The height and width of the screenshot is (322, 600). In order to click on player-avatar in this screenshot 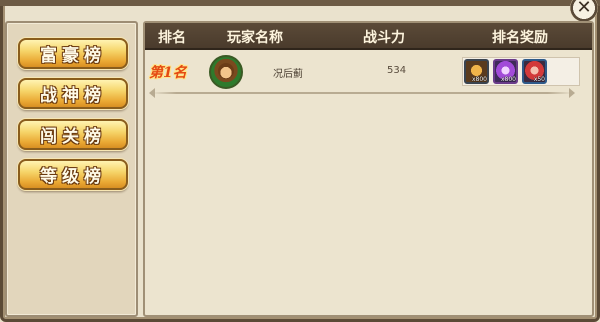, I will do `click(226, 72)`.